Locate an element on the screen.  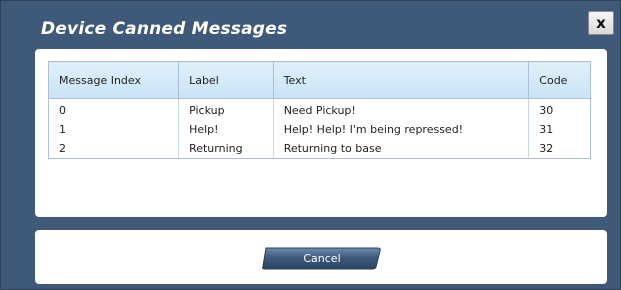
dialog-title: Device Canned Messages is located at coordinates (164, 29).